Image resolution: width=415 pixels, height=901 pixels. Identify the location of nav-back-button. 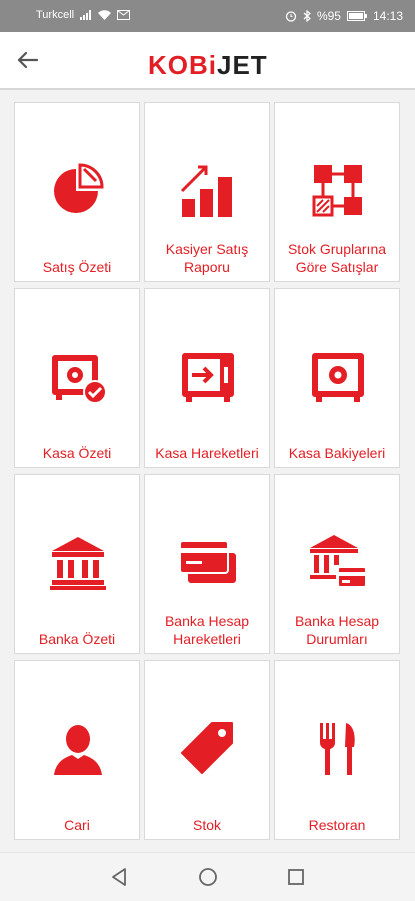
(119, 877).